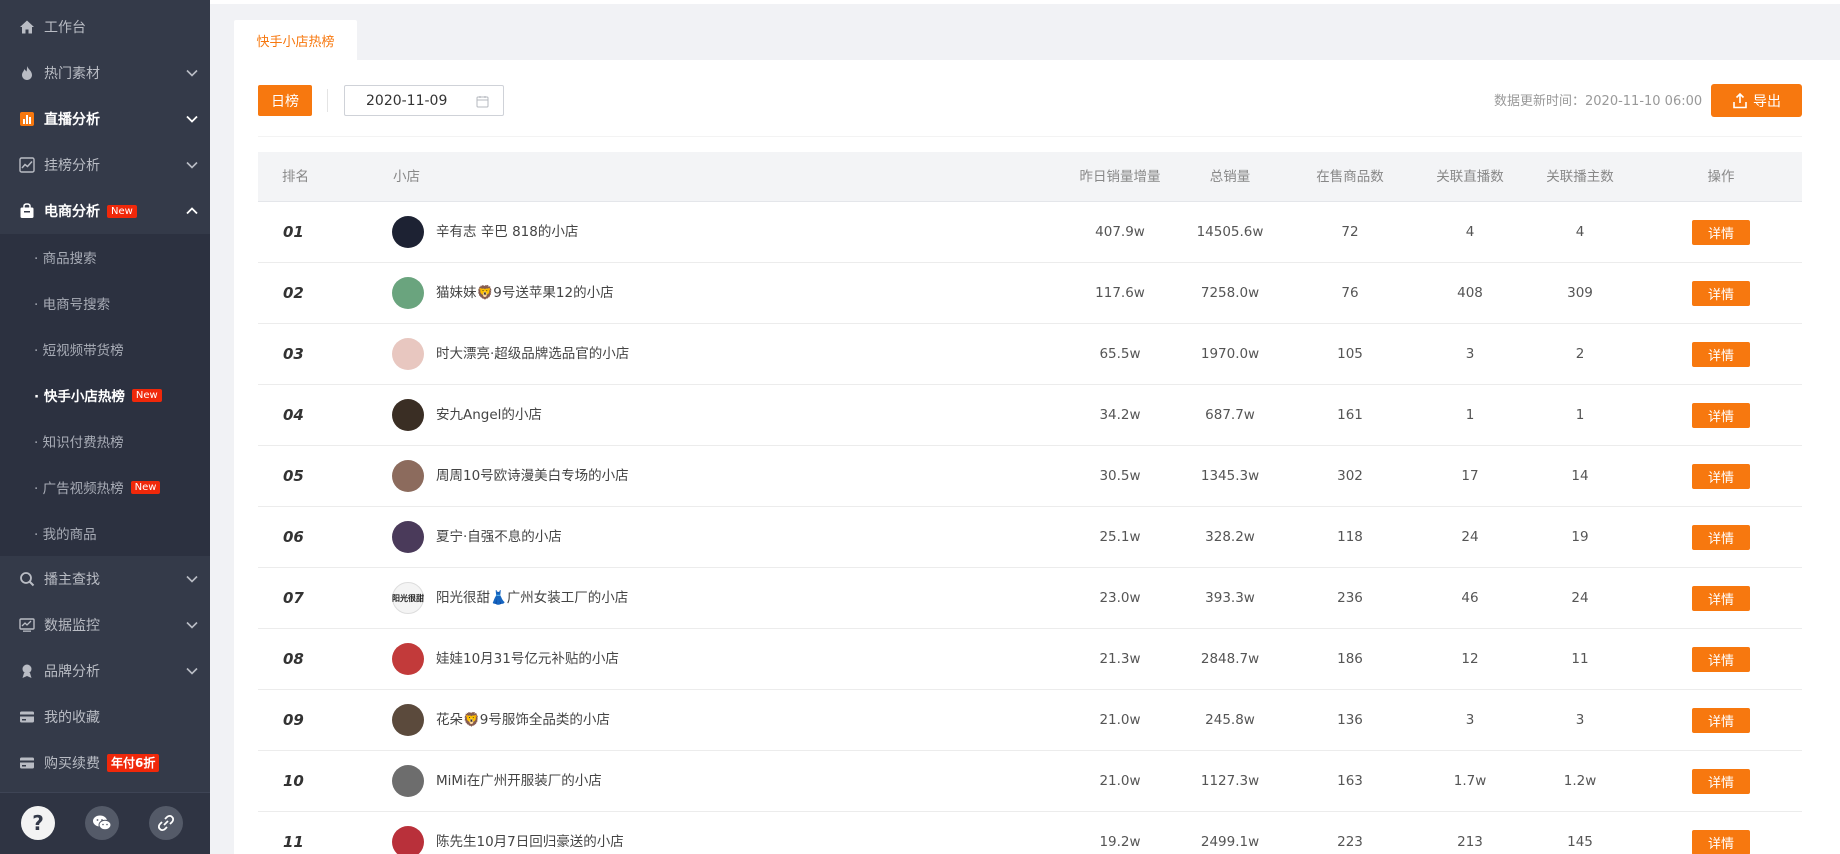  What do you see at coordinates (105, 349) in the screenshot?
I see `submenu-item-short-video-ranking: · 短视频带货榜` at bounding box center [105, 349].